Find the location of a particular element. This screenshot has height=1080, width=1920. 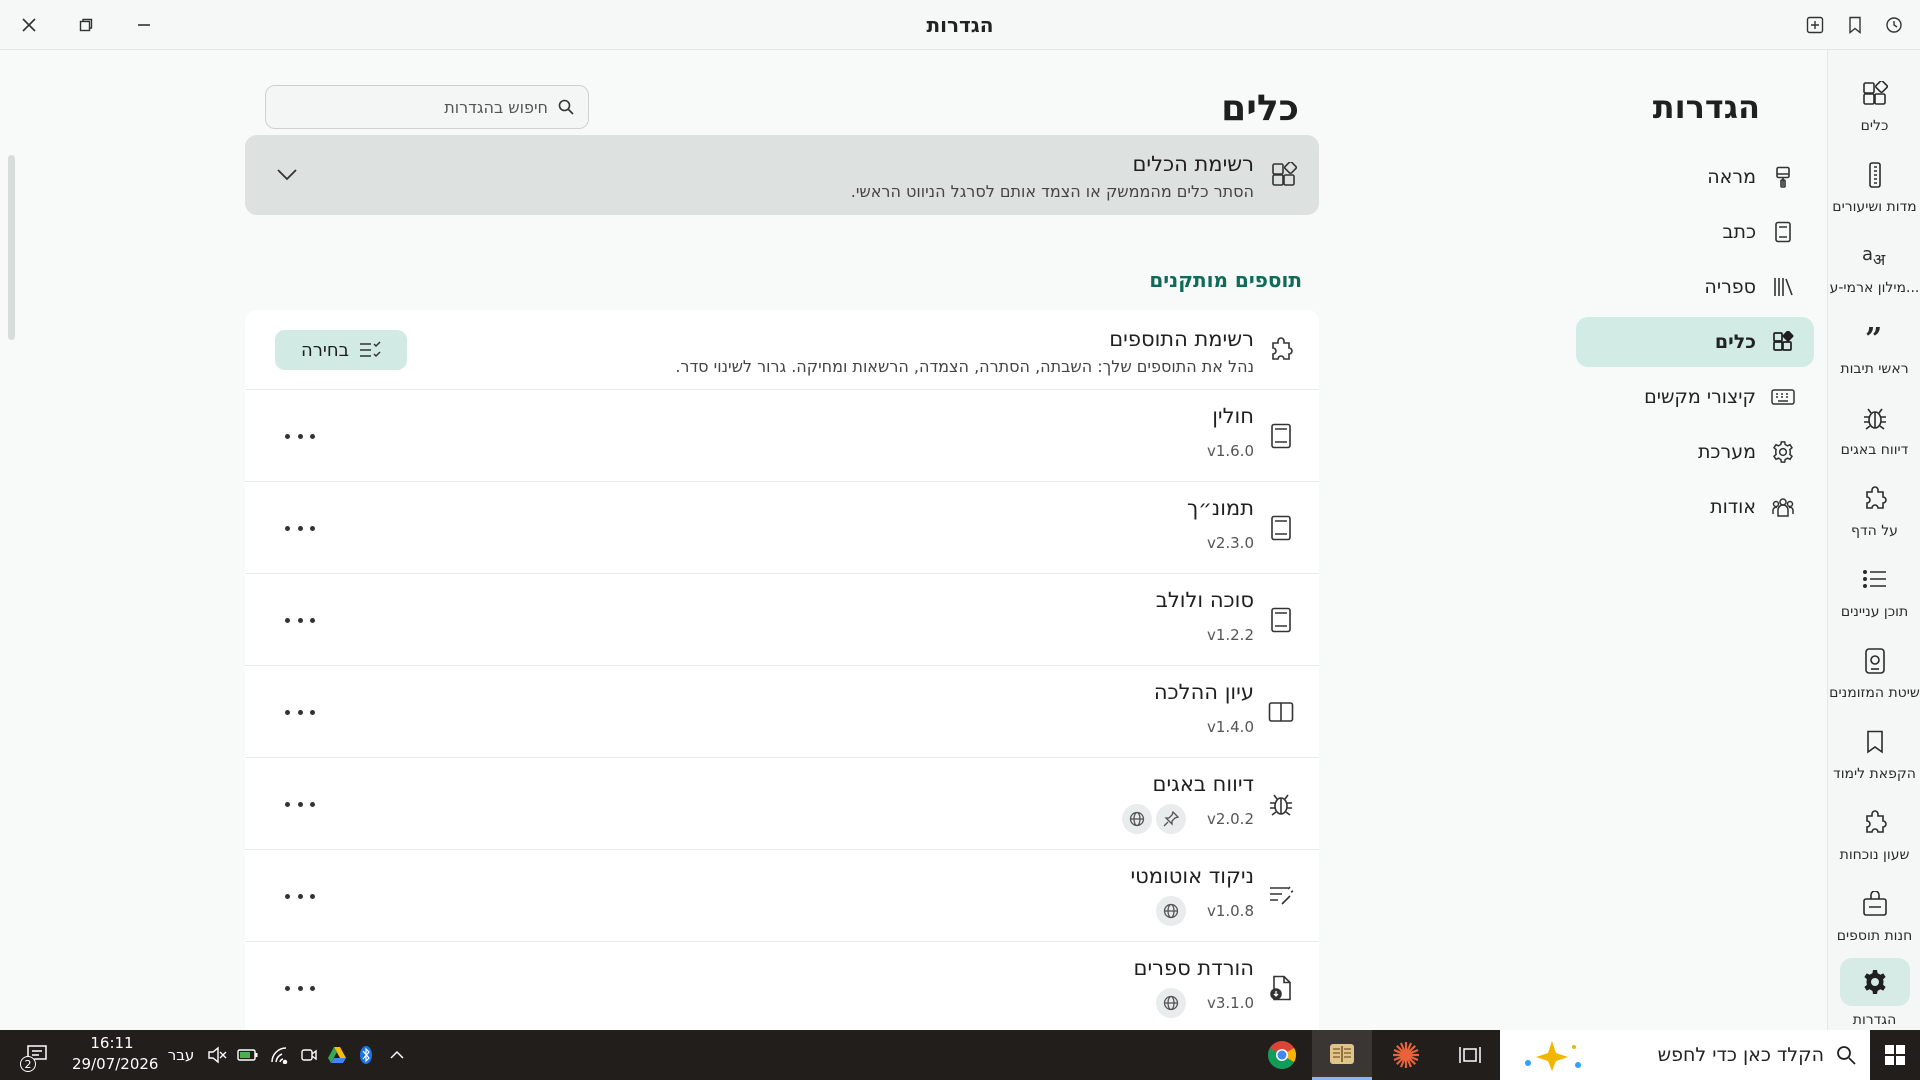

restore-icon is located at coordinates (86, 25).